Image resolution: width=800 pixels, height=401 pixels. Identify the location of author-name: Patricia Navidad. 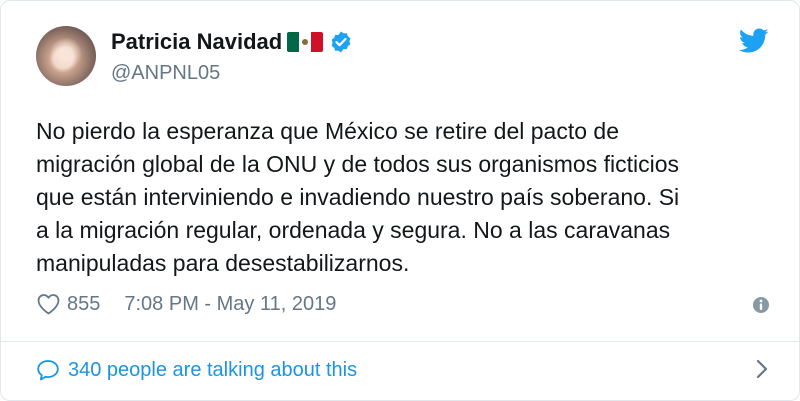
(196, 42).